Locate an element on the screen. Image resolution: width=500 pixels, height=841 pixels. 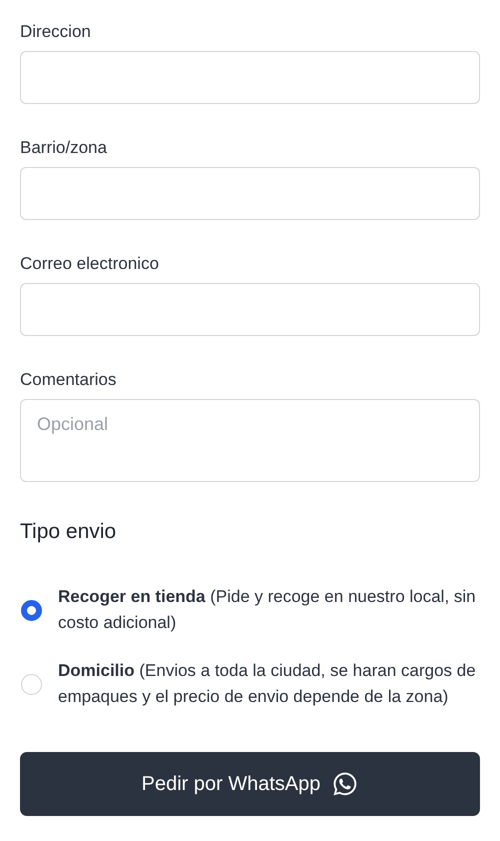
field-label: Comentarios is located at coordinates (69, 380).